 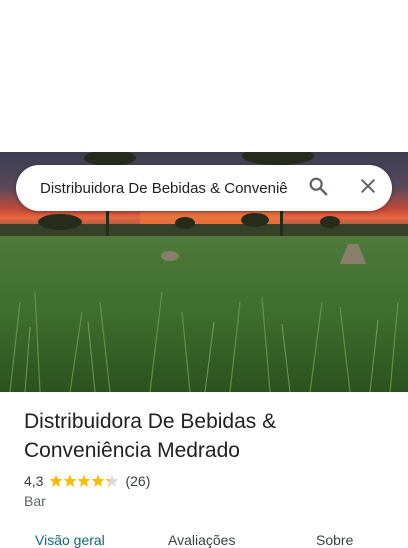 What do you see at coordinates (34, 481) in the screenshot?
I see `rating-value: 4,3` at bounding box center [34, 481].